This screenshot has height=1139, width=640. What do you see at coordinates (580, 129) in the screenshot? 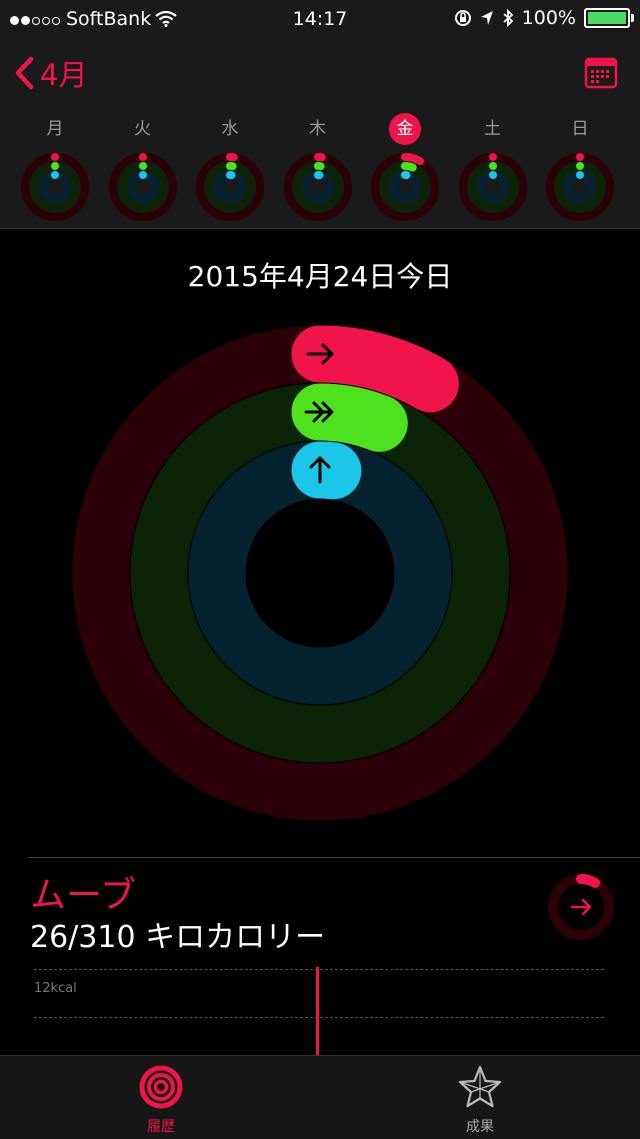
I see `day-label: 日` at bounding box center [580, 129].